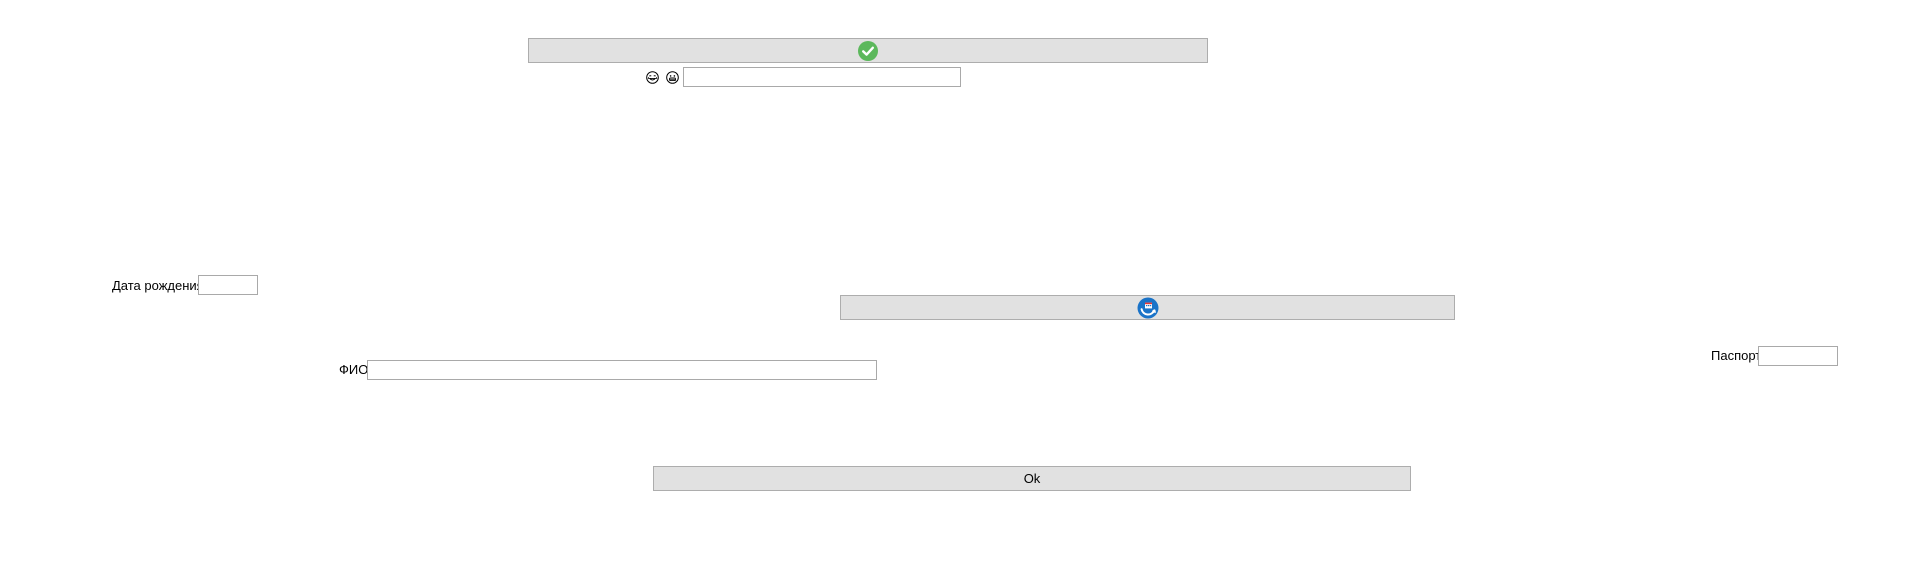 Image resolution: width=1909 pixels, height=582 pixels. I want to click on refresh-button, so click(1147, 307).